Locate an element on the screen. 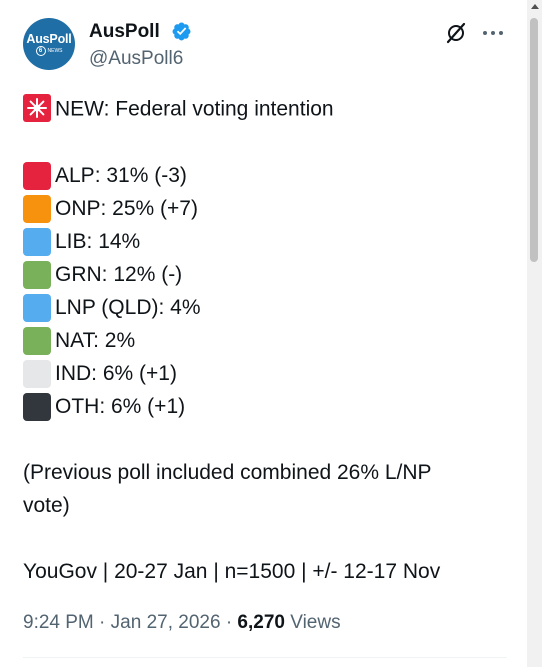 Image resolution: width=542 pixels, height=667 pixels. result-row-ind: IND: 6% (+1) is located at coordinates (100, 373).